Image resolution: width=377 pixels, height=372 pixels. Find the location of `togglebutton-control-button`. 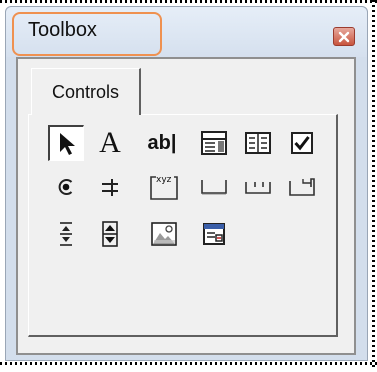

togglebutton-control-button is located at coordinates (110, 187).